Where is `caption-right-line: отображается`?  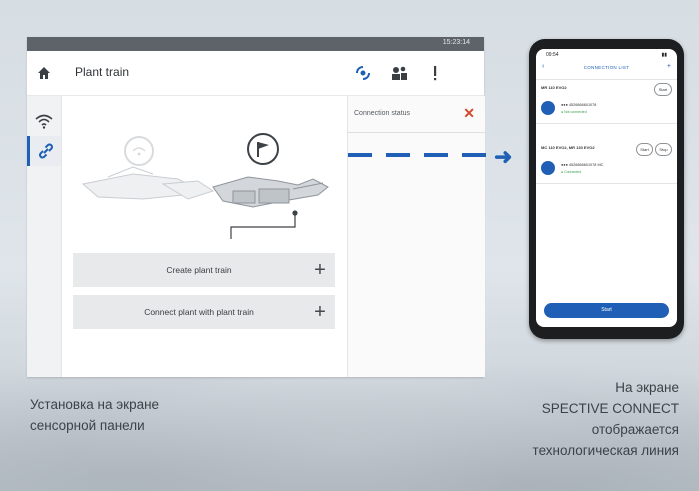
caption-right-line: отображается is located at coordinates (635, 429).